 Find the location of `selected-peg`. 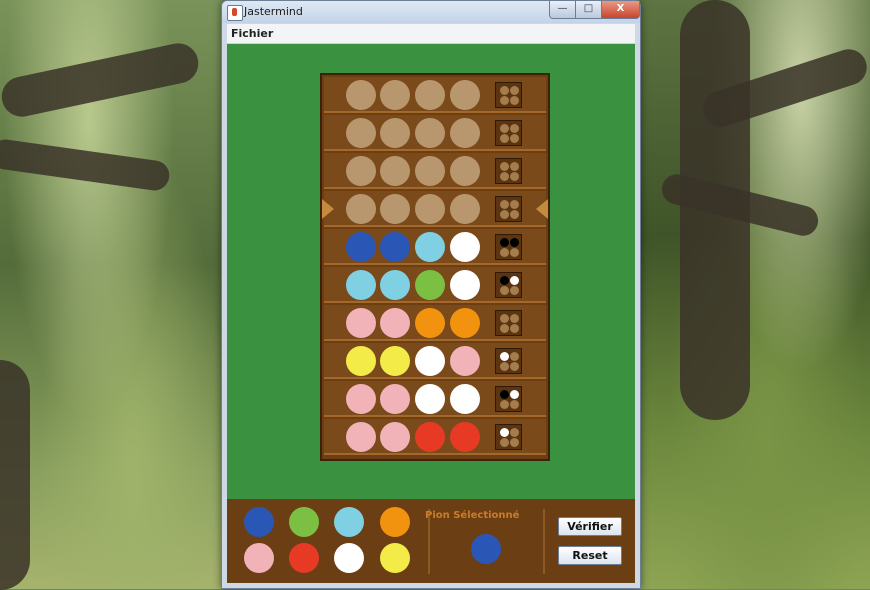

selected-peg is located at coordinates (486, 549).